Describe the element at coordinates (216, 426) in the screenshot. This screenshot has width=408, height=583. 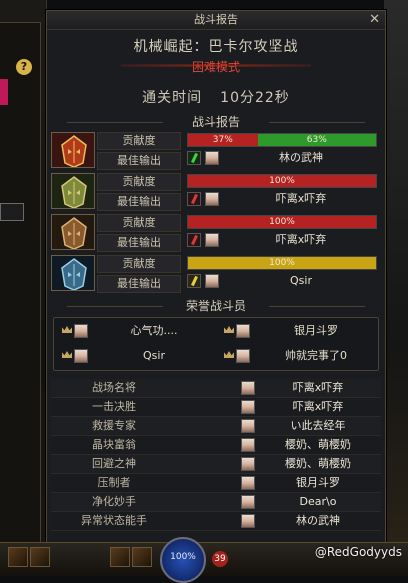
I see `award-row: 救援专家 い此去经年` at that location.